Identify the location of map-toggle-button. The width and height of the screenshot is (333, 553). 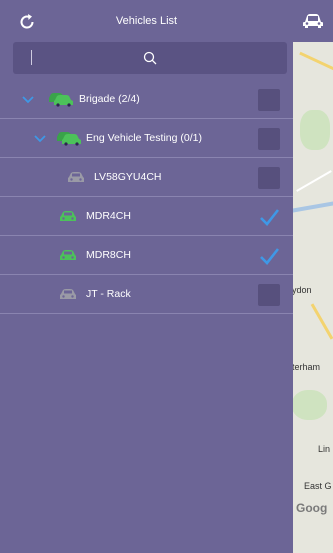
(312, 21).